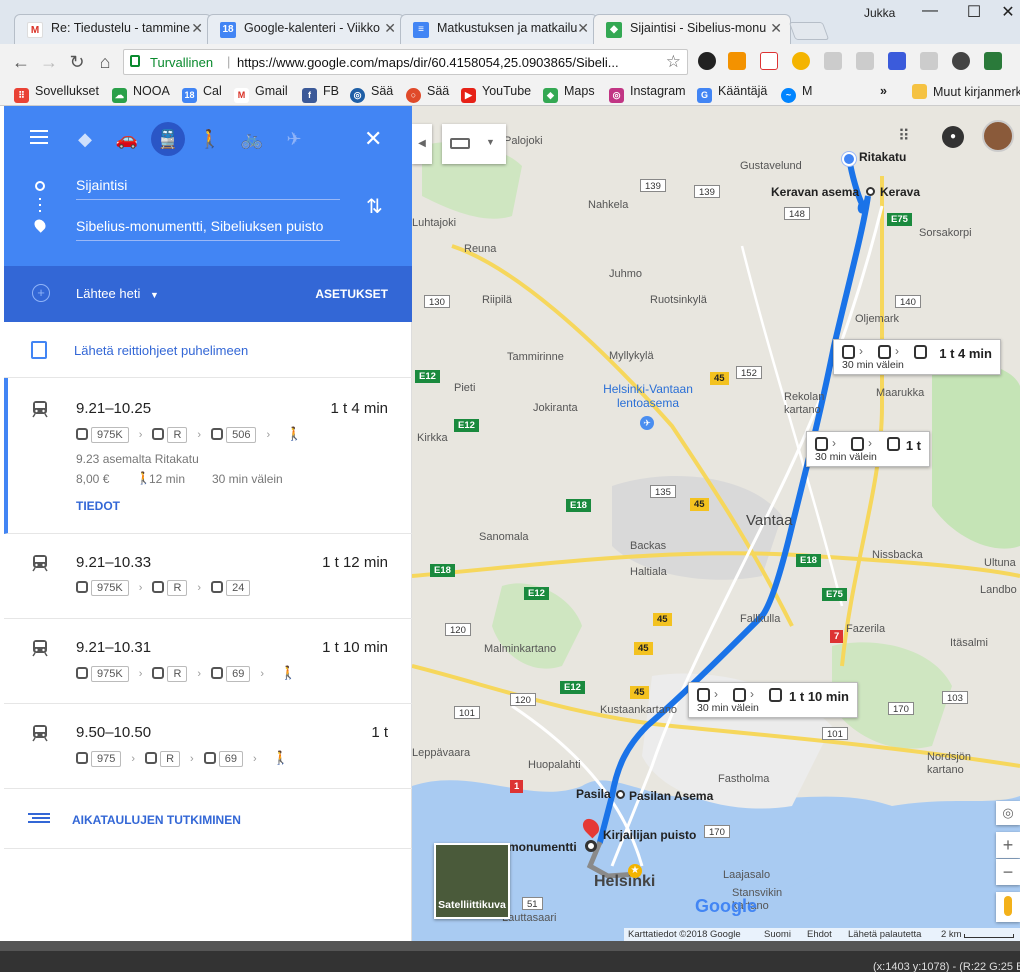  Describe the element at coordinates (879, 13) in the screenshot. I see `profile-name: Jukka` at that location.